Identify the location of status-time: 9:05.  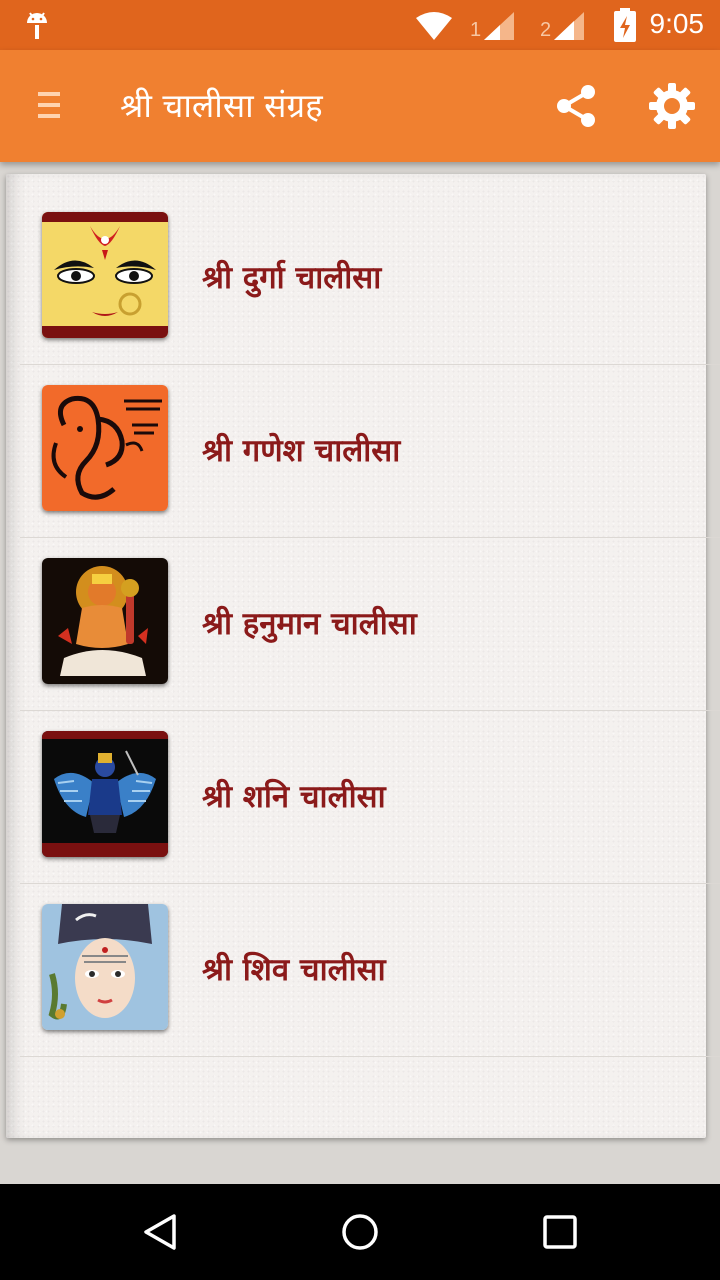
(677, 23).